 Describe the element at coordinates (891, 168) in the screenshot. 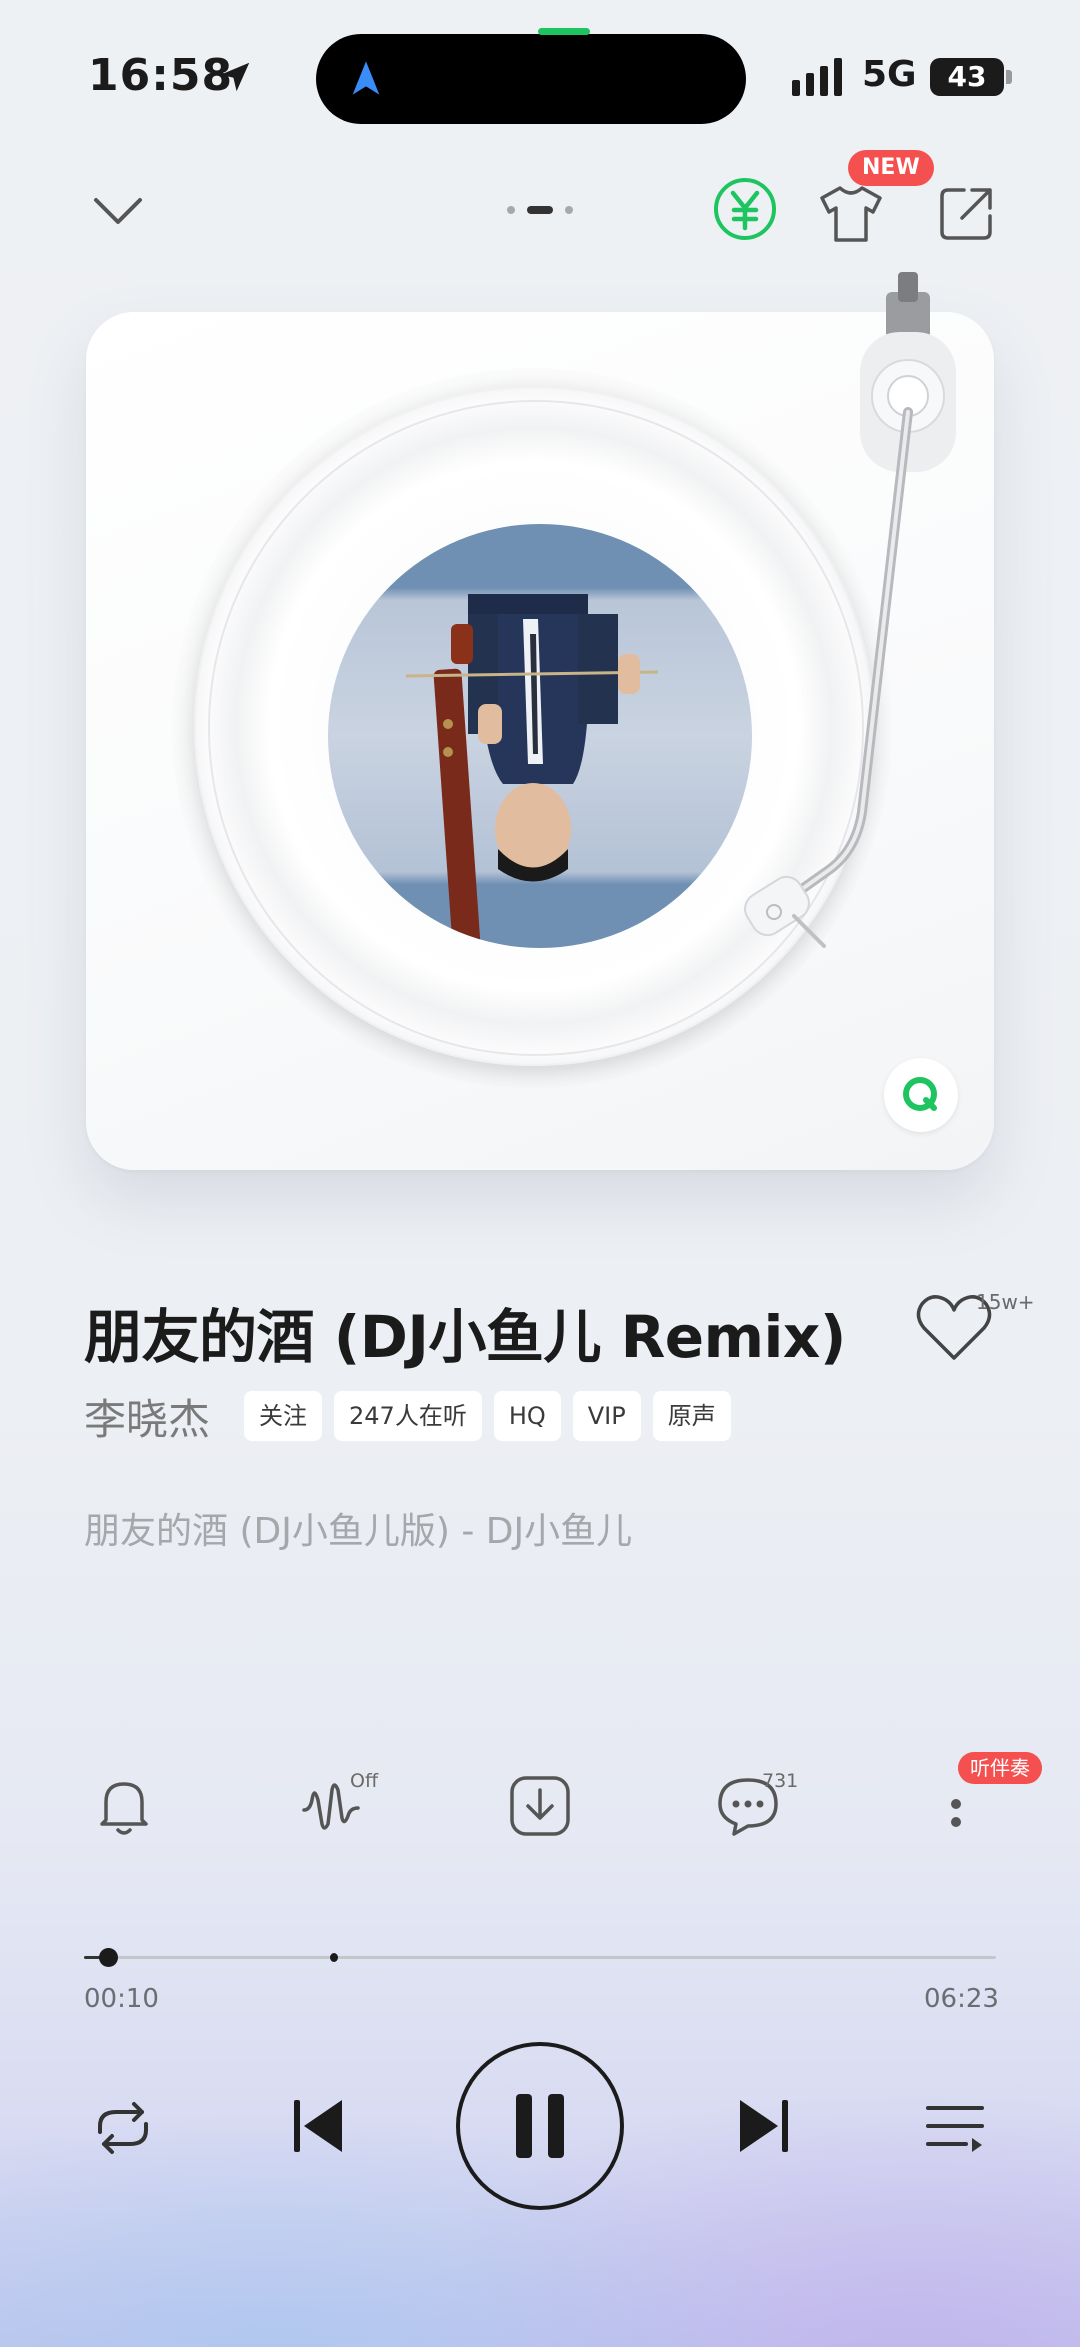

I see `new-badge: NEW` at that location.